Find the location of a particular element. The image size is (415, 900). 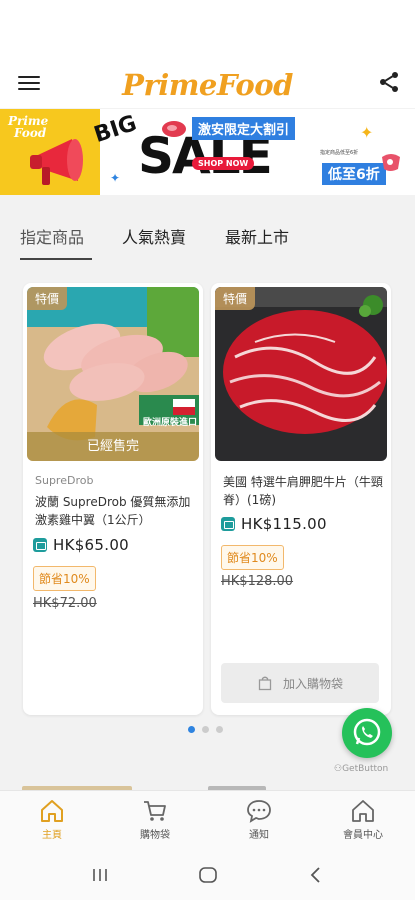

system-nav-bar is located at coordinates (207, 875).